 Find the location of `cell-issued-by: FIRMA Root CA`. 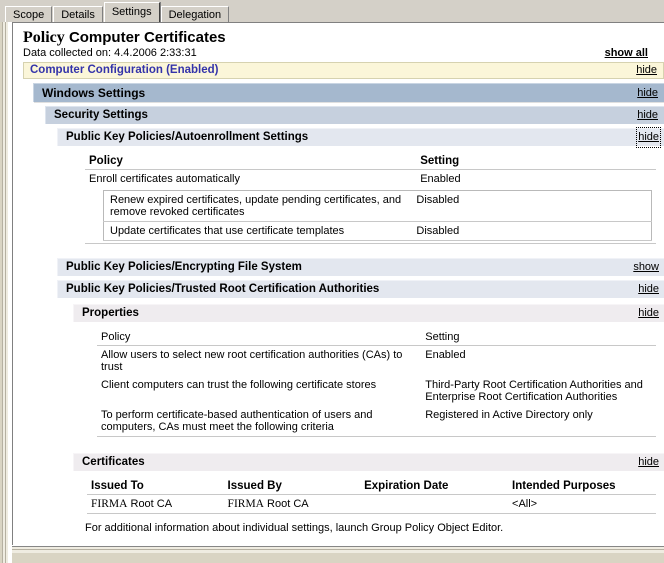

cell-issued-by: FIRMA Root CA is located at coordinates (292, 504).